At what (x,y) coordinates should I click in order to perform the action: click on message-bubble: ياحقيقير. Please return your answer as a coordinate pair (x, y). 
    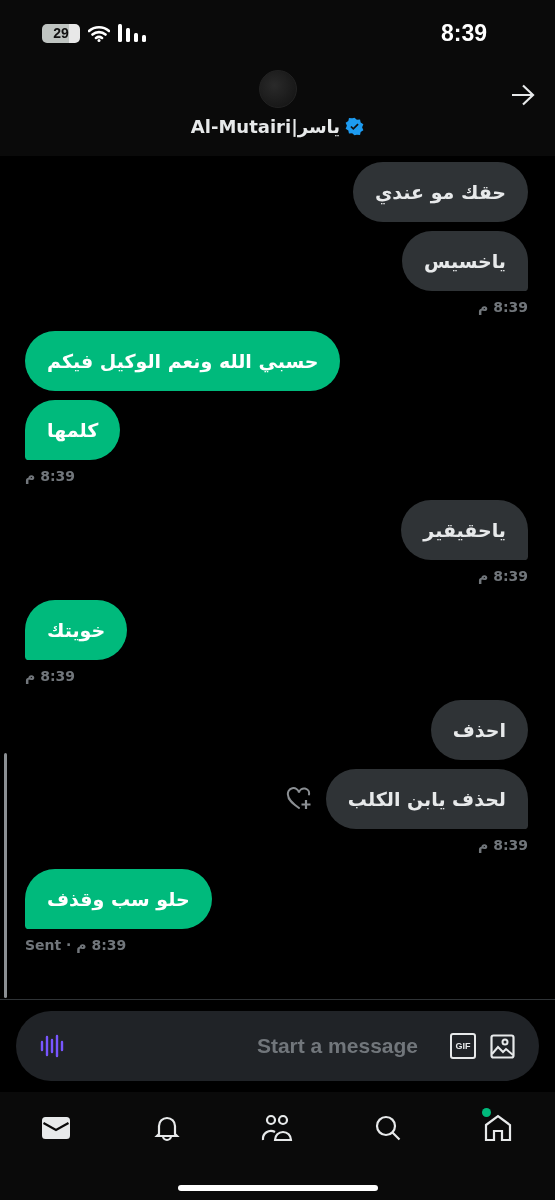
    Looking at the image, I should click on (464, 530).